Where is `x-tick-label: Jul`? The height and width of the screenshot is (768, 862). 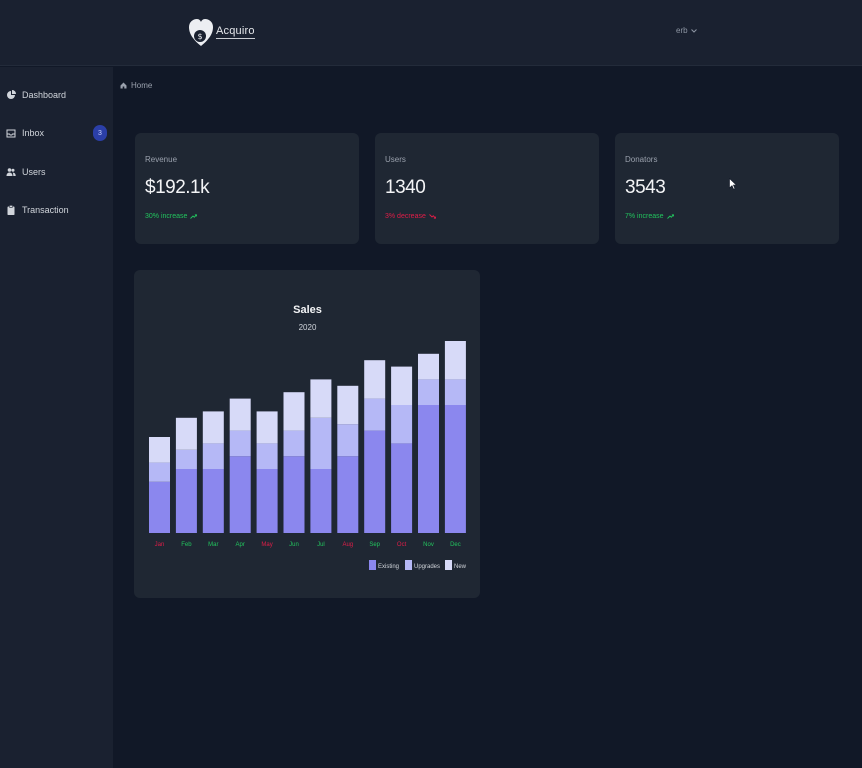
x-tick-label: Jul is located at coordinates (321, 545).